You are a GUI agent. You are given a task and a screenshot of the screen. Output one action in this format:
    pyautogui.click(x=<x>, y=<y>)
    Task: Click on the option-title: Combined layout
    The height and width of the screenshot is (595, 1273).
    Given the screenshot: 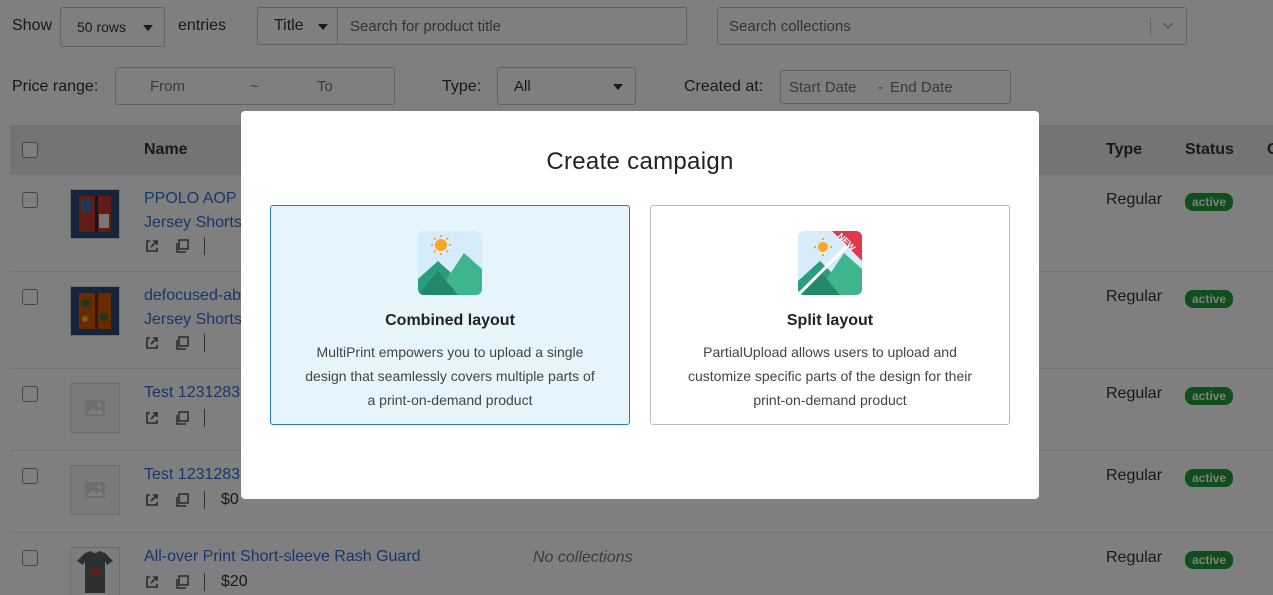 What is the action you would take?
    pyautogui.click(x=450, y=320)
    